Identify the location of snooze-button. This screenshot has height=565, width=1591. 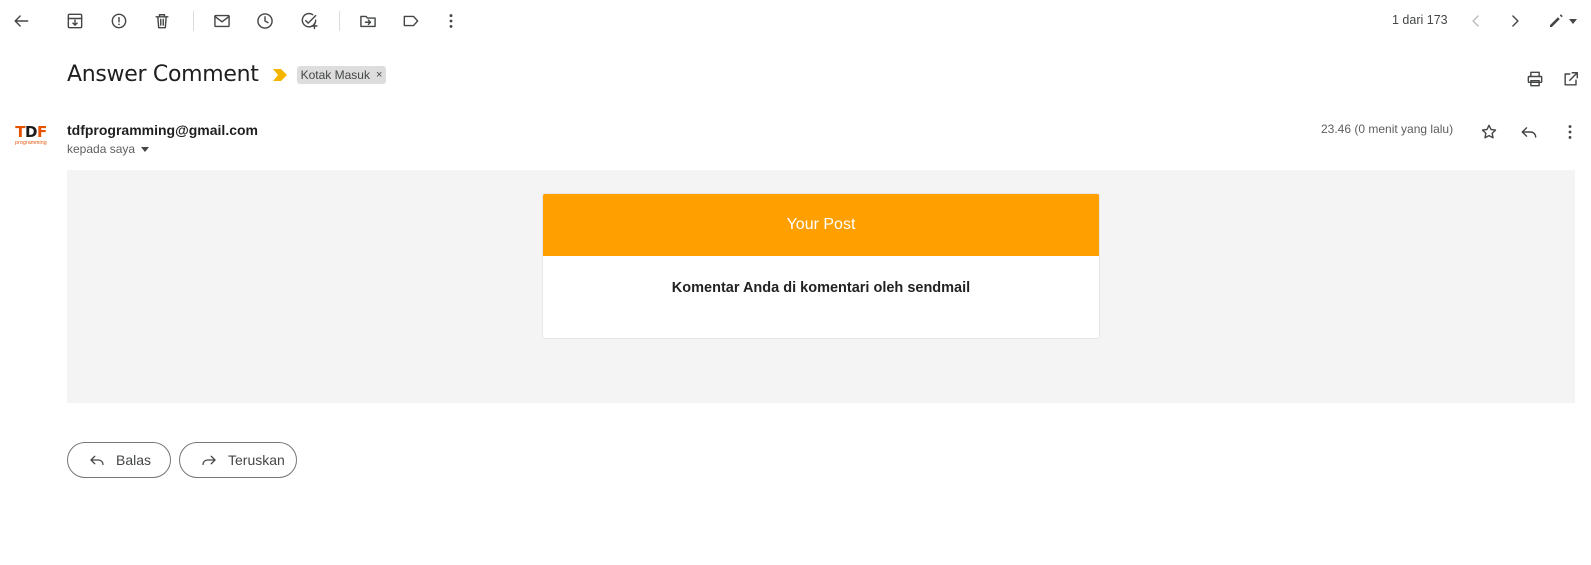
(265, 21).